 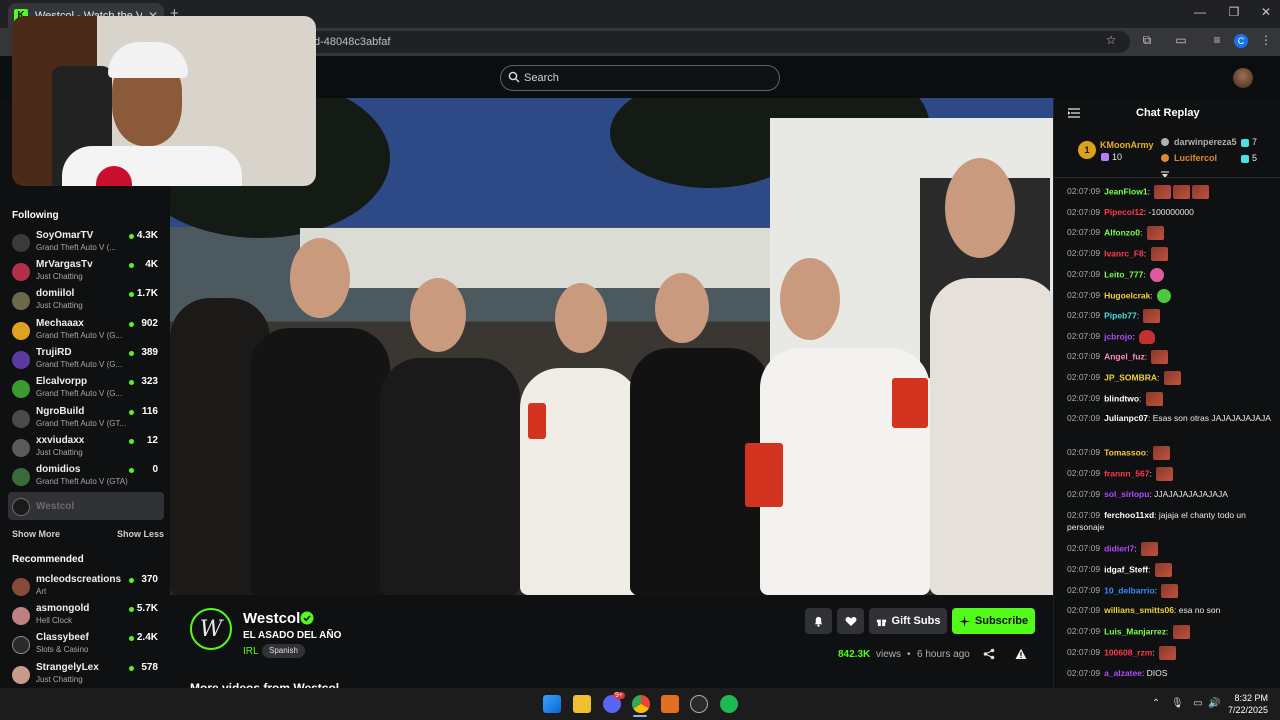 What do you see at coordinates (1127, 145) in the screenshot?
I see `top-gifter-name: KMoonArmy` at bounding box center [1127, 145].